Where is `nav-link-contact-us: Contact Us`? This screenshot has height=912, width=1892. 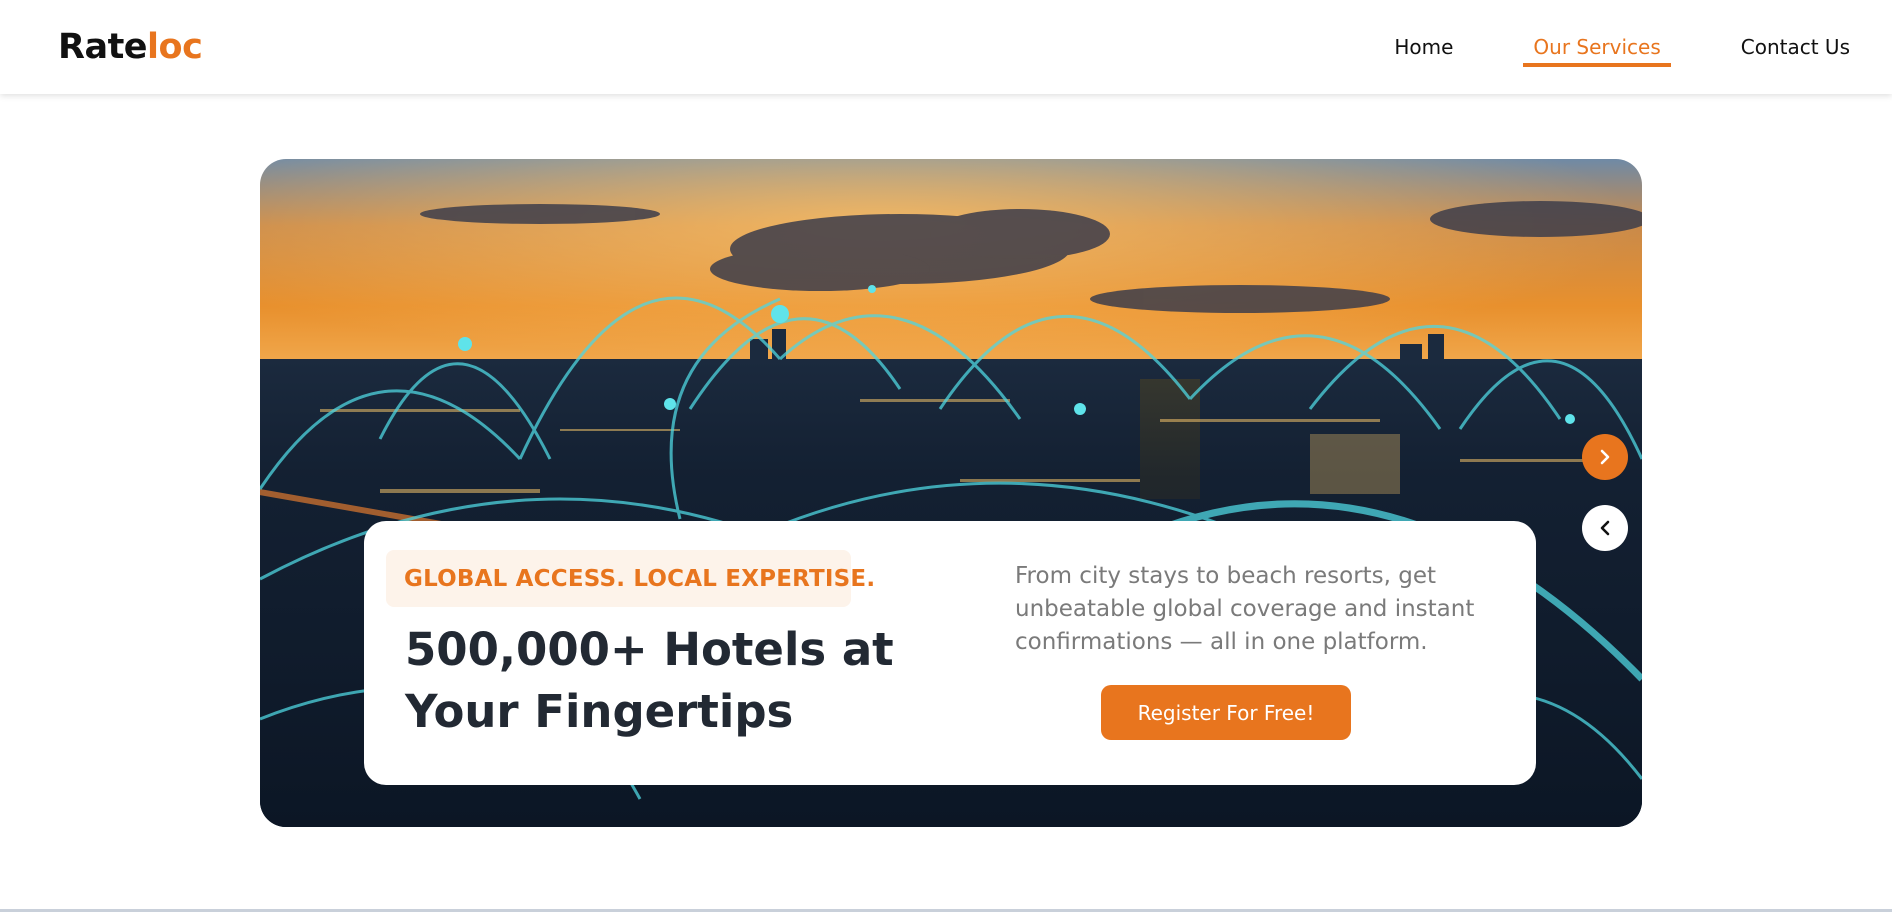
nav-link-contact-us: Contact Us is located at coordinates (1795, 47).